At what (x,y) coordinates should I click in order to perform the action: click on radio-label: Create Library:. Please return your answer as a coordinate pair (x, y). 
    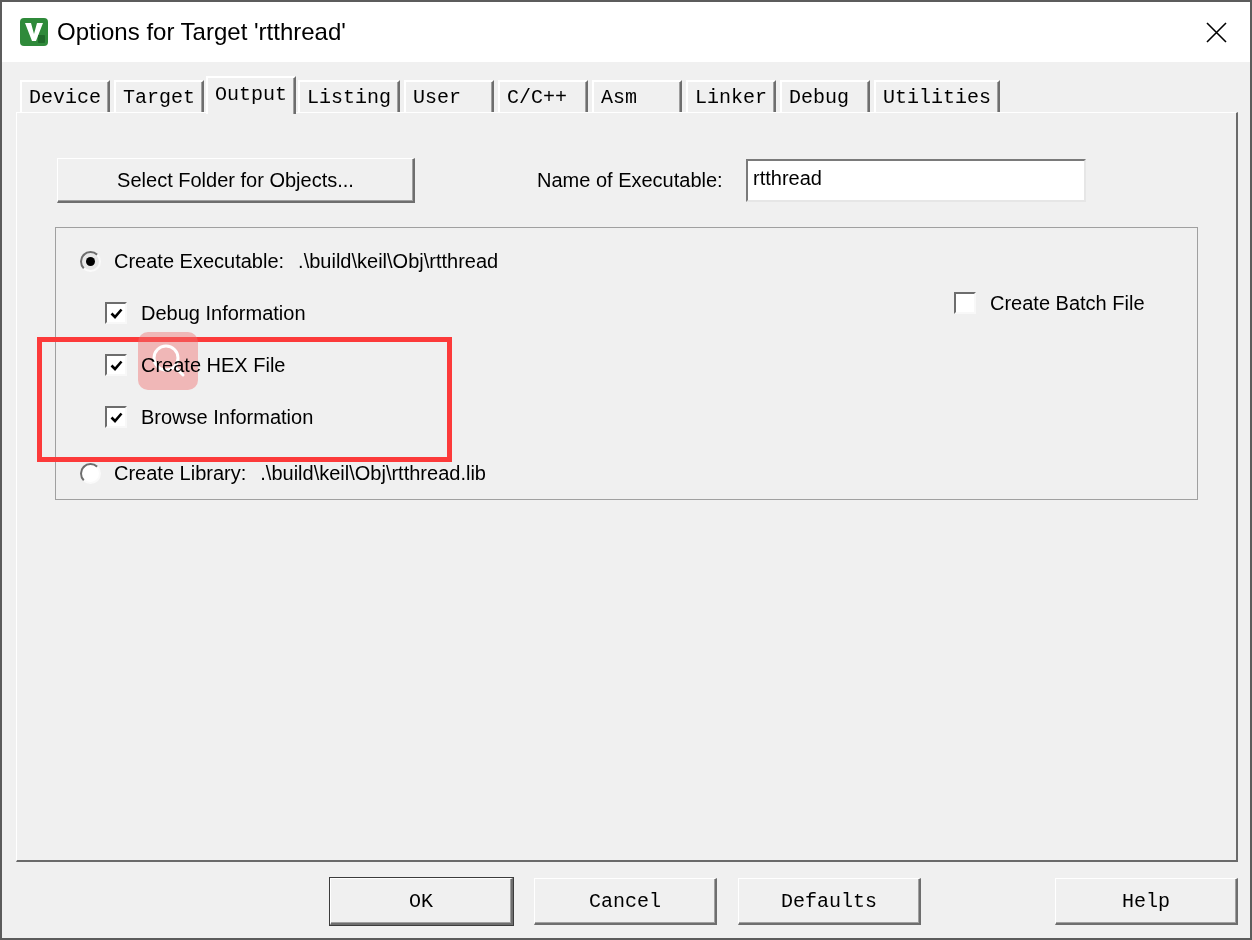
    Looking at the image, I should click on (180, 473).